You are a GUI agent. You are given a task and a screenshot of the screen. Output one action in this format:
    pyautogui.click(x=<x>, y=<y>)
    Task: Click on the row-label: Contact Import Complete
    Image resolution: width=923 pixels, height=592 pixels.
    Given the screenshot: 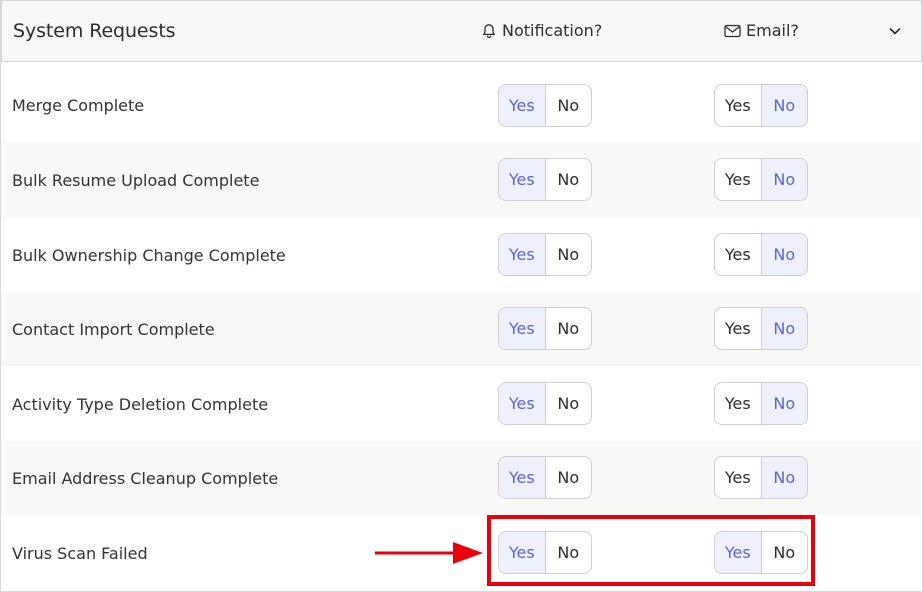 What is the action you would take?
    pyautogui.click(x=113, y=329)
    